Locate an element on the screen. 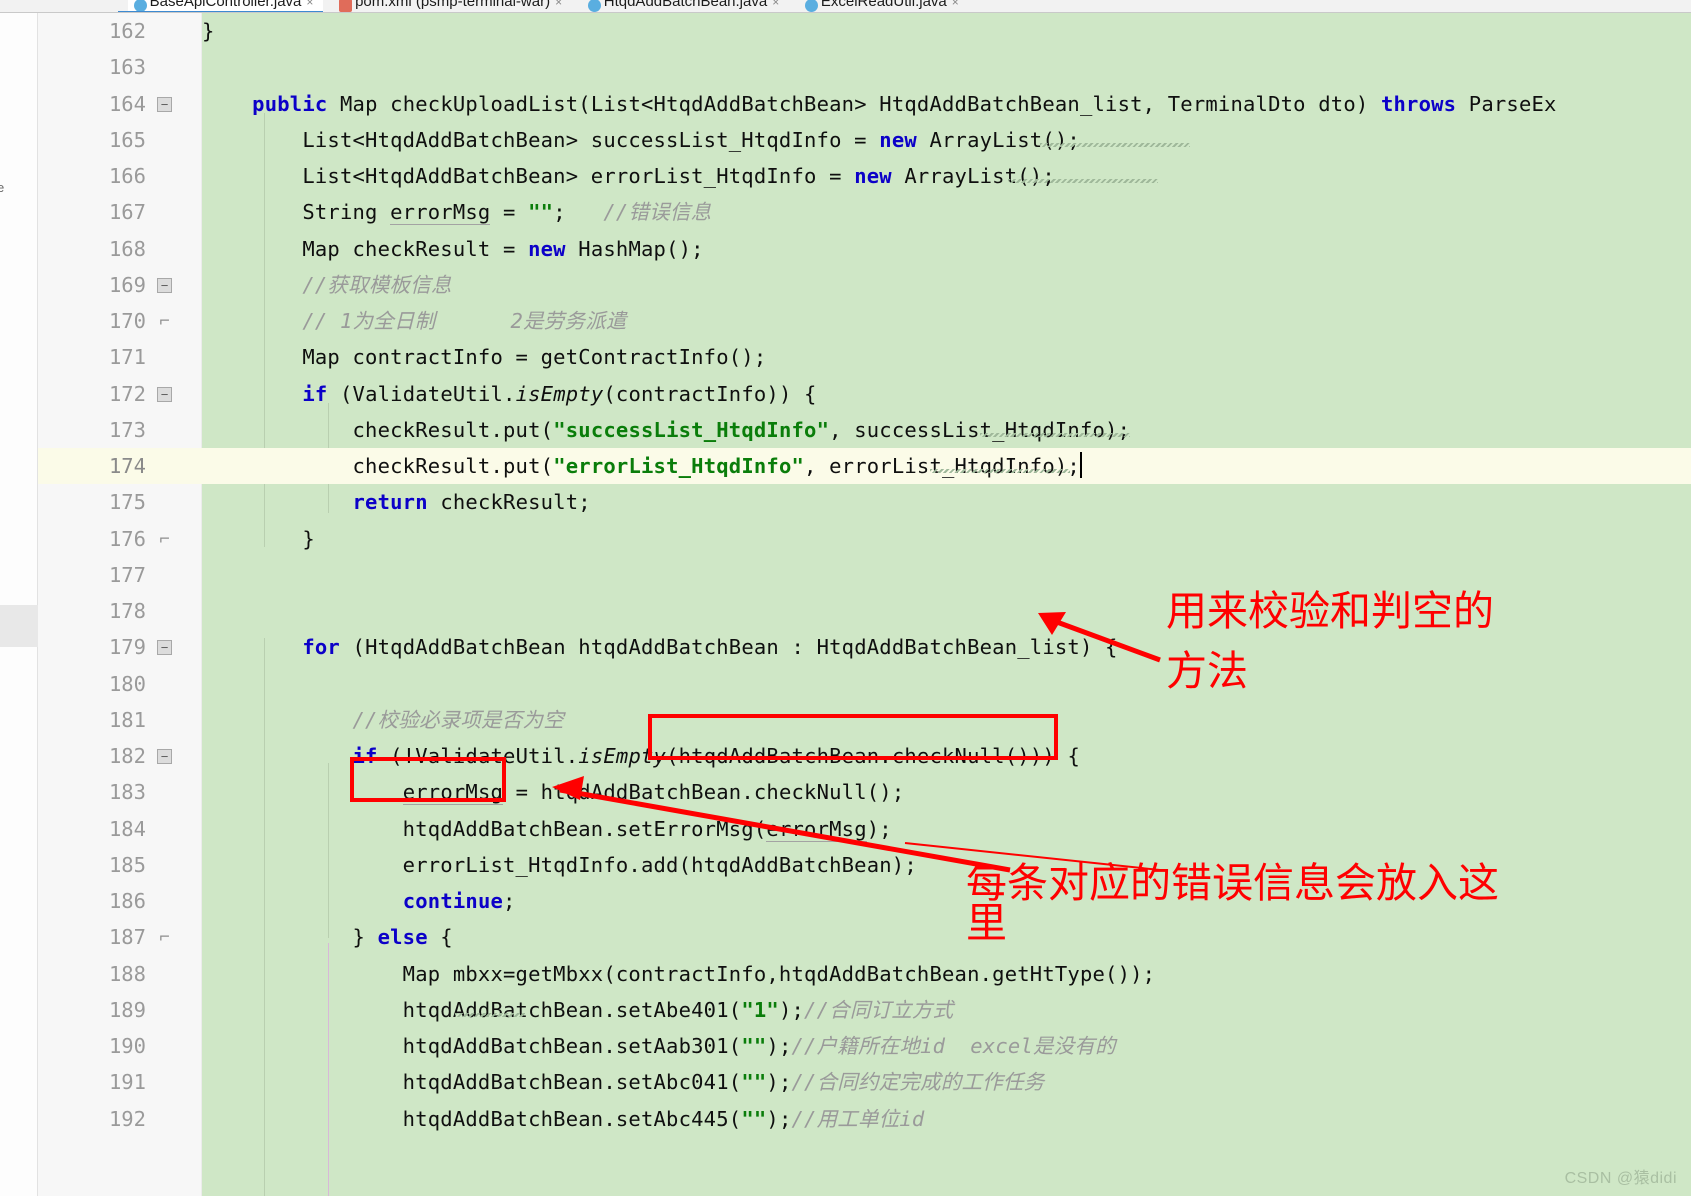  code-token: (!ValidateUtil. is located at coordinates (478, 756).